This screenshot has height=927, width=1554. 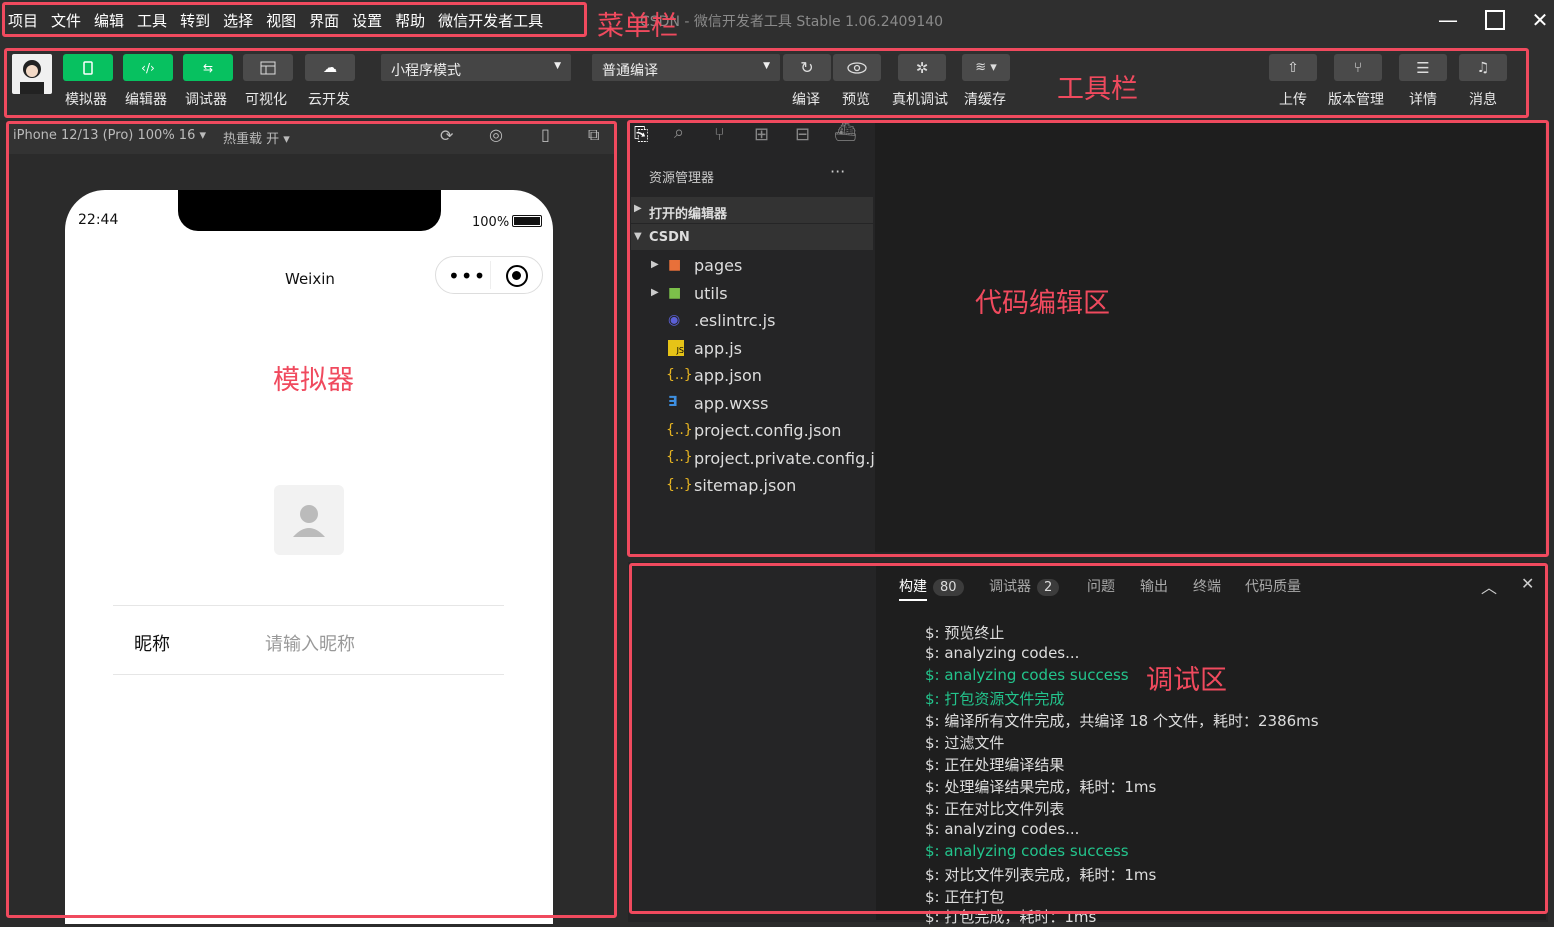 I want to click on css-icon: ∃, so click(x=673, y=402).